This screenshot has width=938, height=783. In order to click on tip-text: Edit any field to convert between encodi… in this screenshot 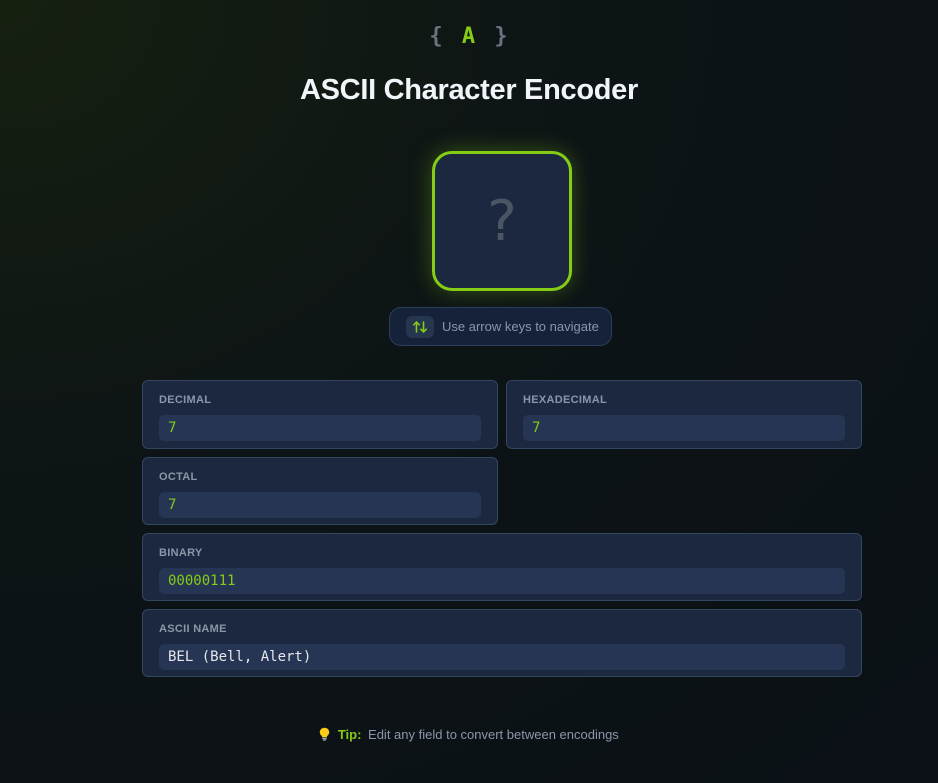, I will do `click(493, 734)`.